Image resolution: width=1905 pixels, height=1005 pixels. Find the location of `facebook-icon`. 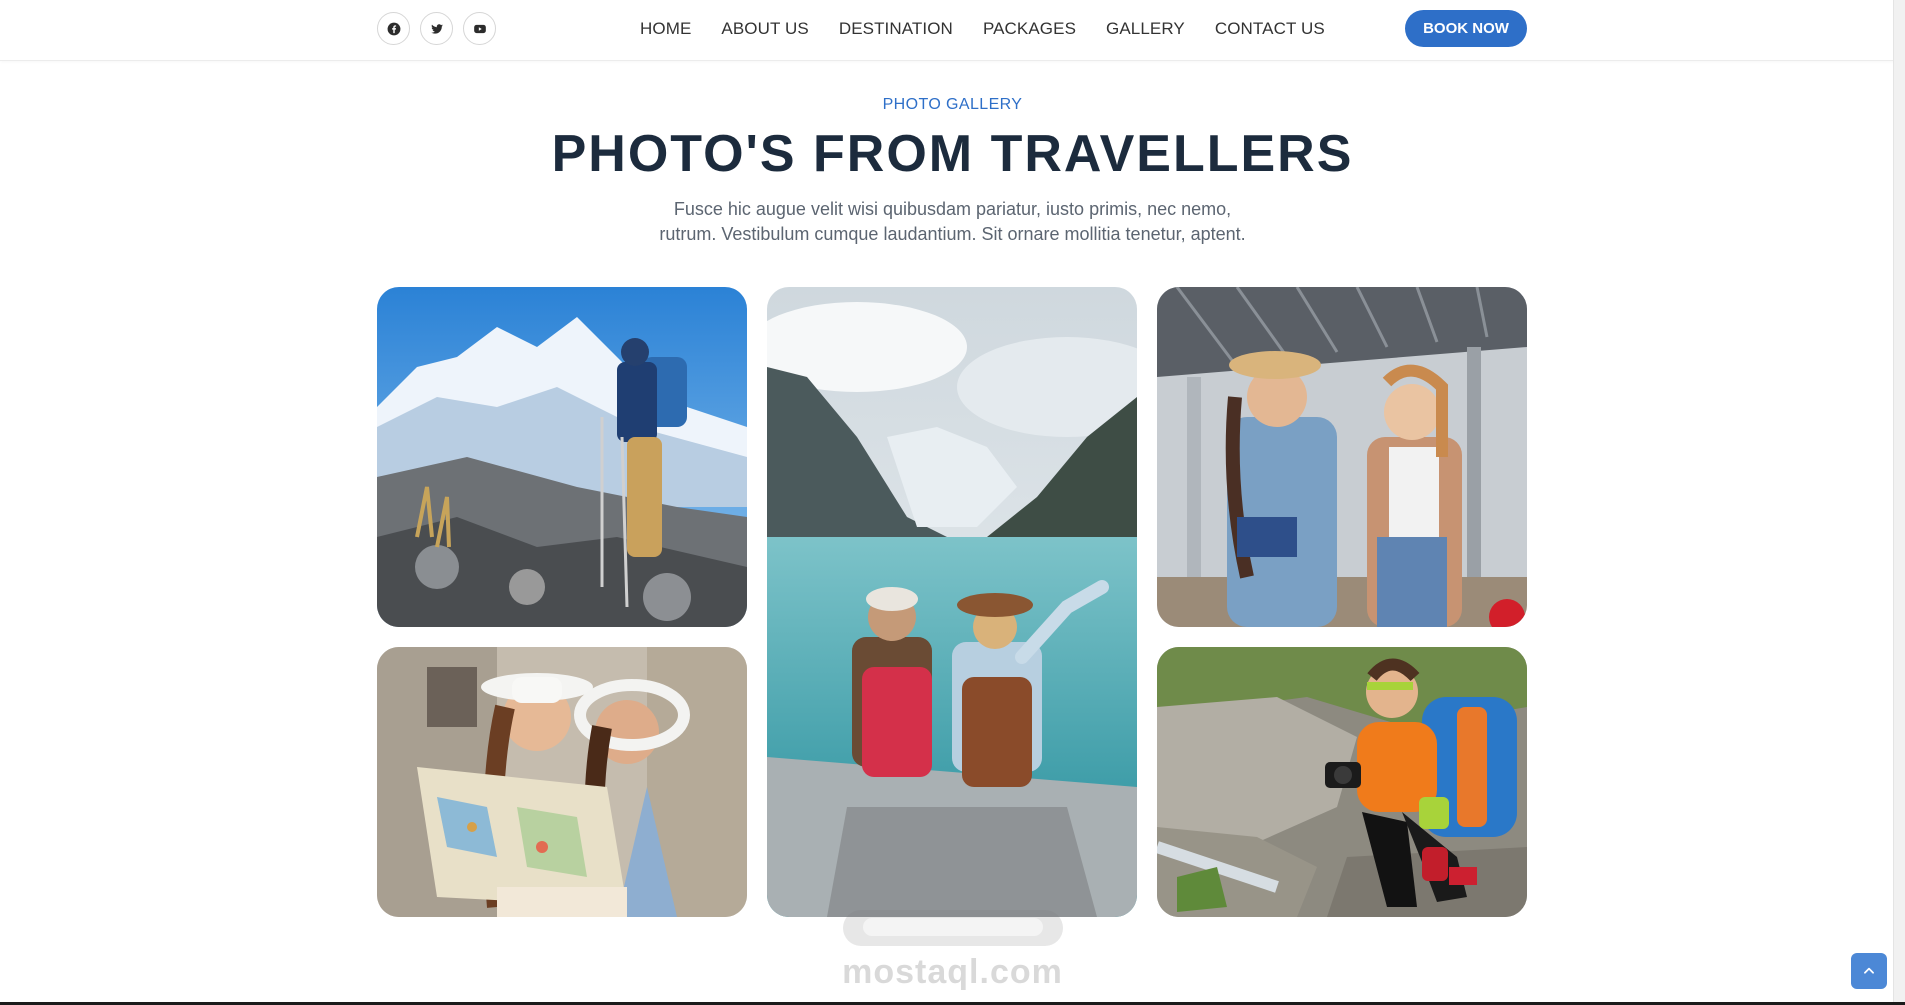

facebook-icon is located at coordinates (393, 28).